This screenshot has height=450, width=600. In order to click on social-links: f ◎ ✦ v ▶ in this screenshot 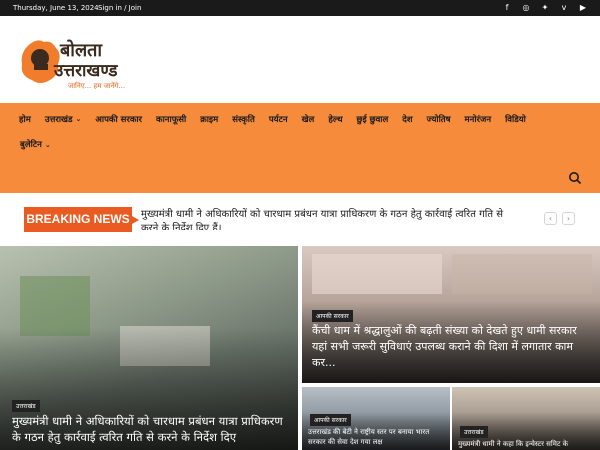, I will do `click(545, 7)`.